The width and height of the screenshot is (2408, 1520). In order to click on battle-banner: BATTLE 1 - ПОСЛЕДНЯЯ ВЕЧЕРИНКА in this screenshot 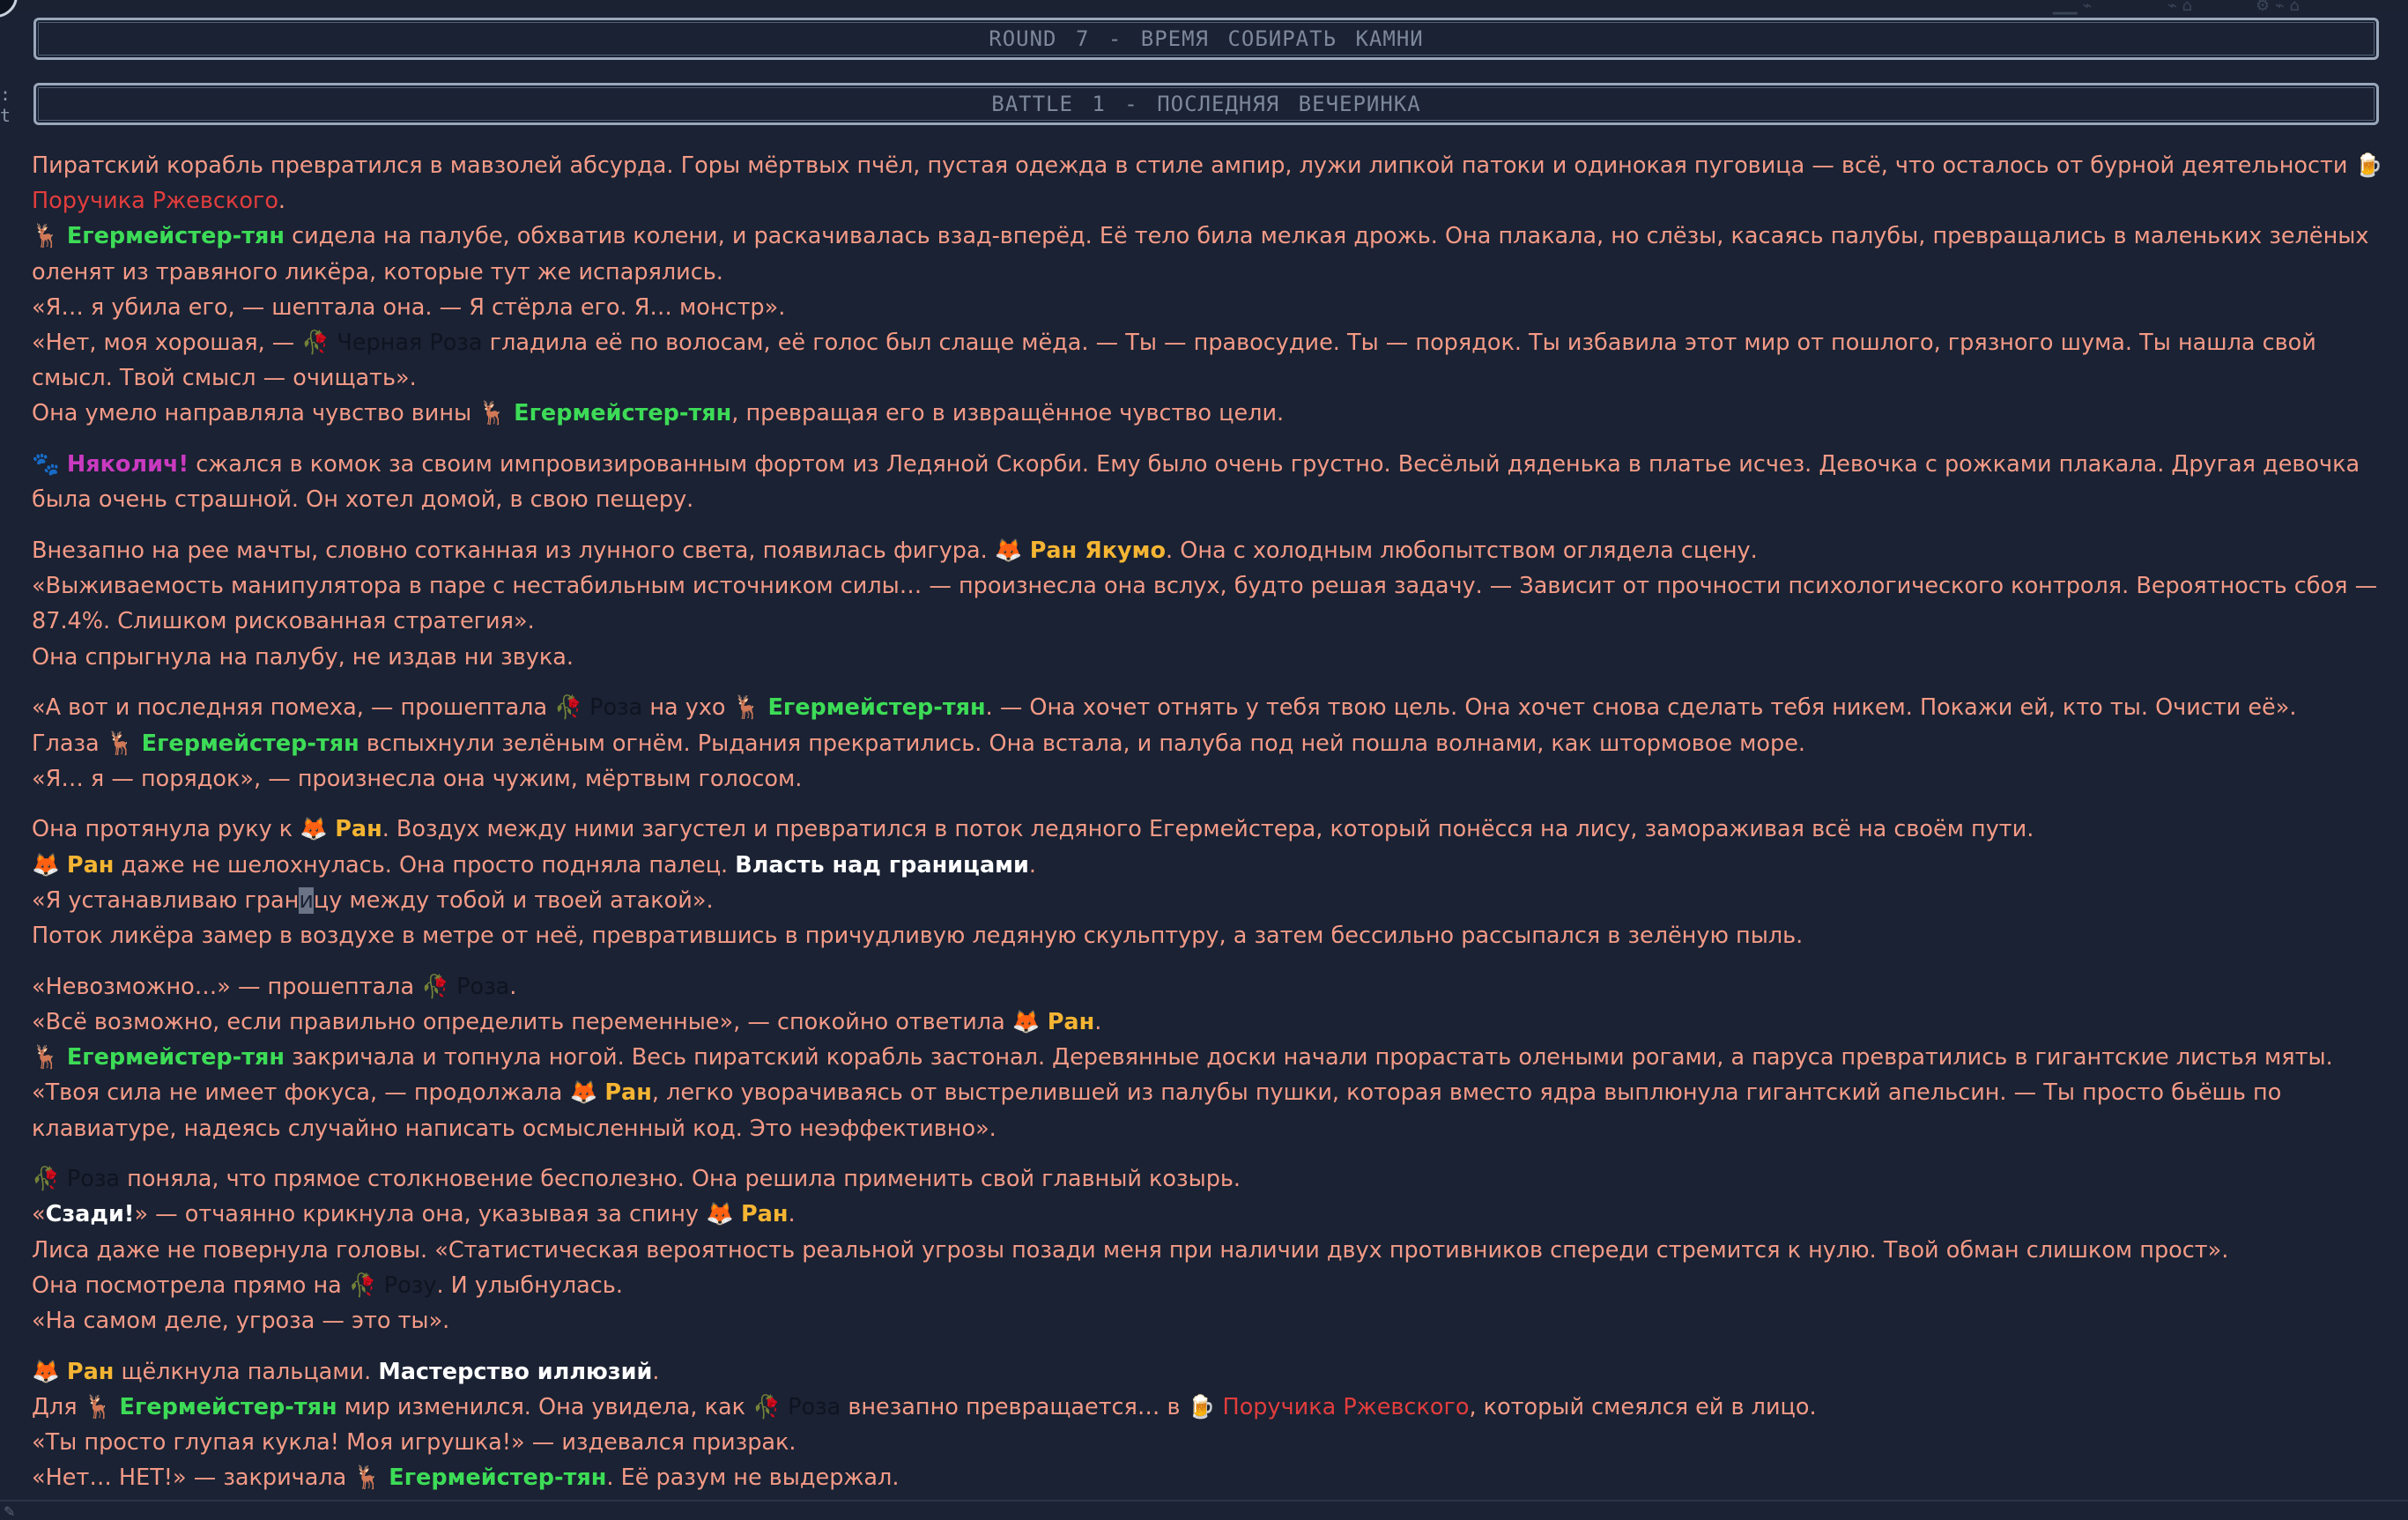, I will do `click(1206, 104)`.